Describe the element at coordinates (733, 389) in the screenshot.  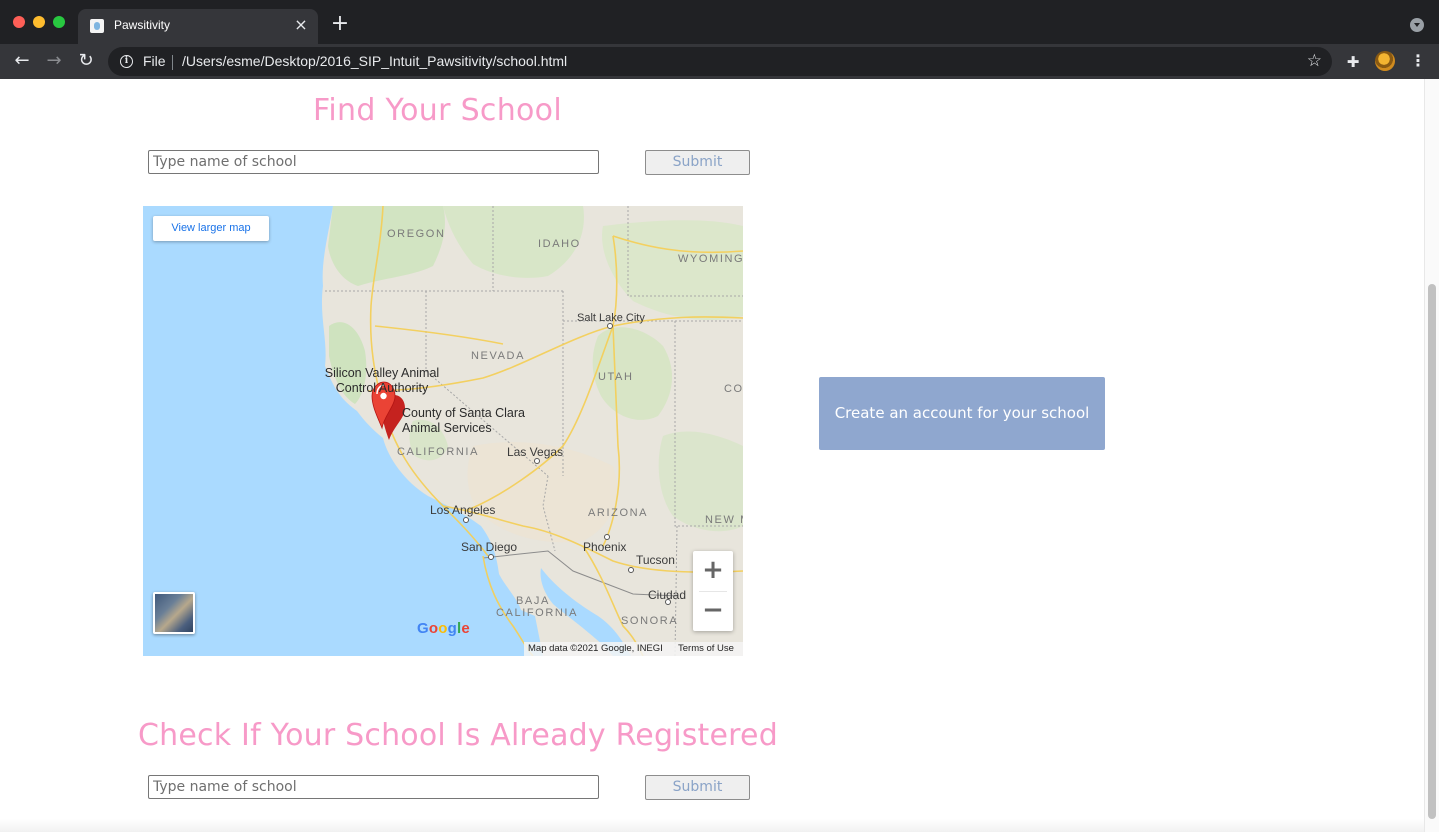
I see `map-label-co: CO` at that location.